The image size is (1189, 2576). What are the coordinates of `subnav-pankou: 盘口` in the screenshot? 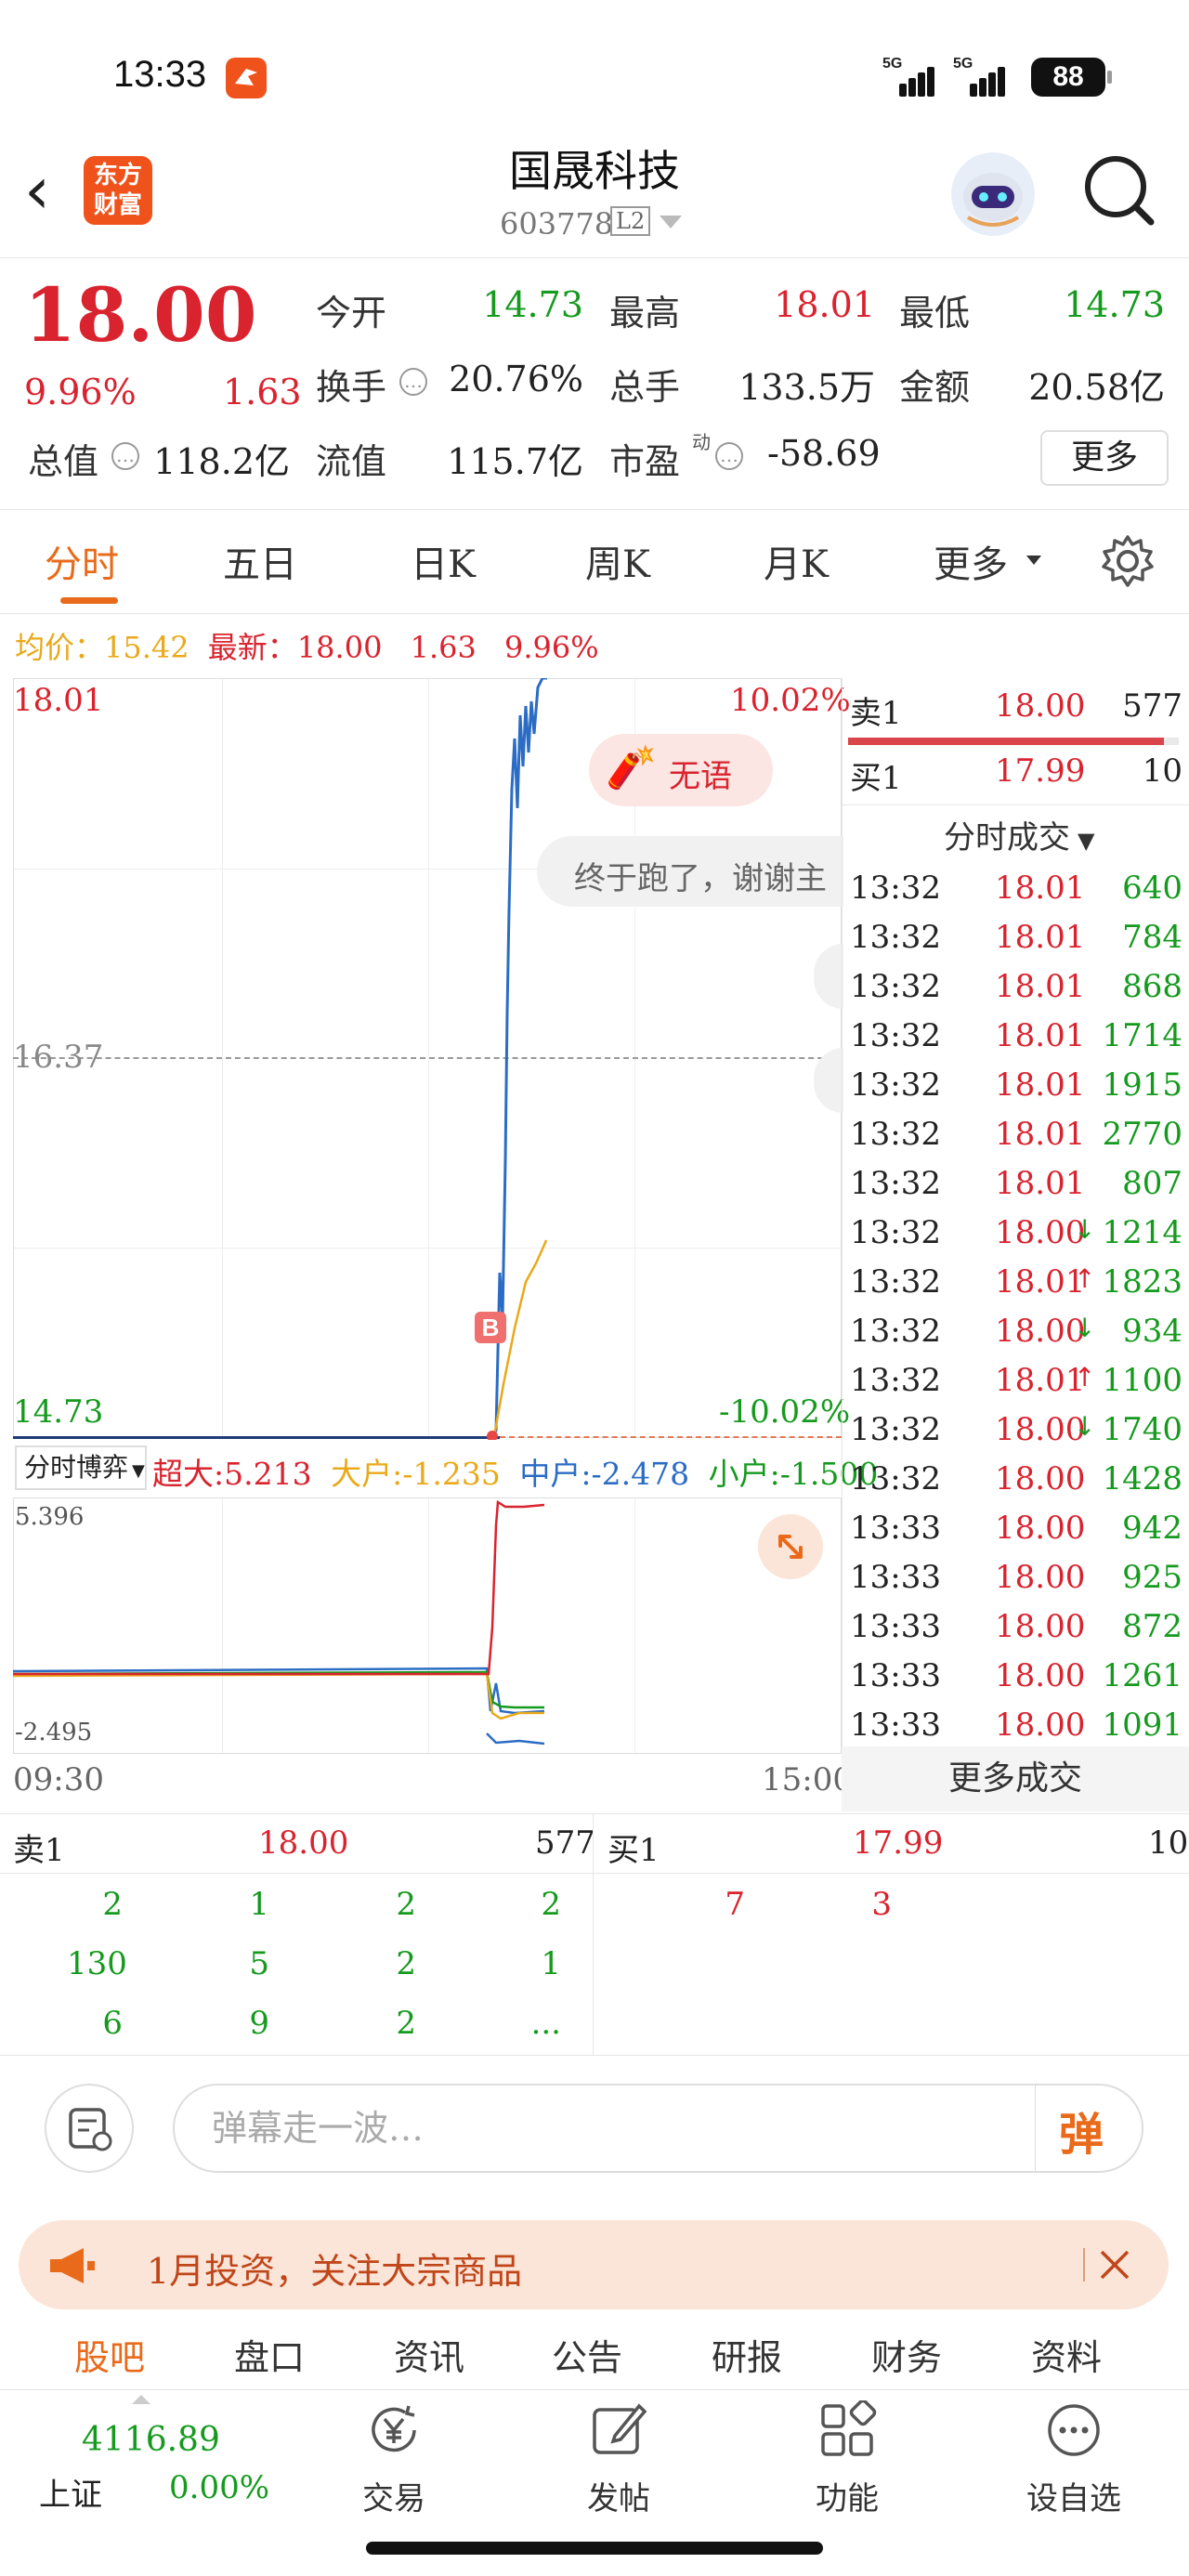 It's located at (269, 2355).